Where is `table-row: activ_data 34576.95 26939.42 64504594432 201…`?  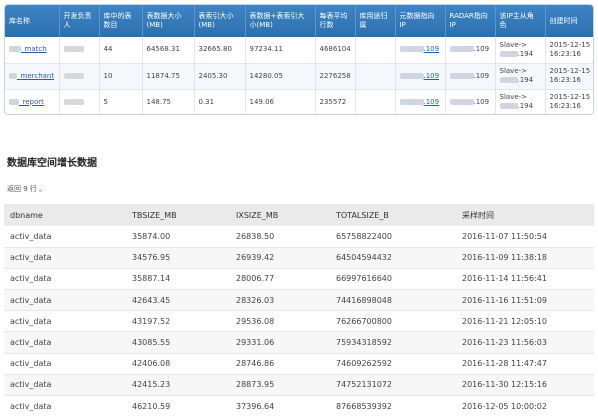
table-row: activ_data 34576.95 26939.42 64504594432 201… is located at coordinates (299, 258).